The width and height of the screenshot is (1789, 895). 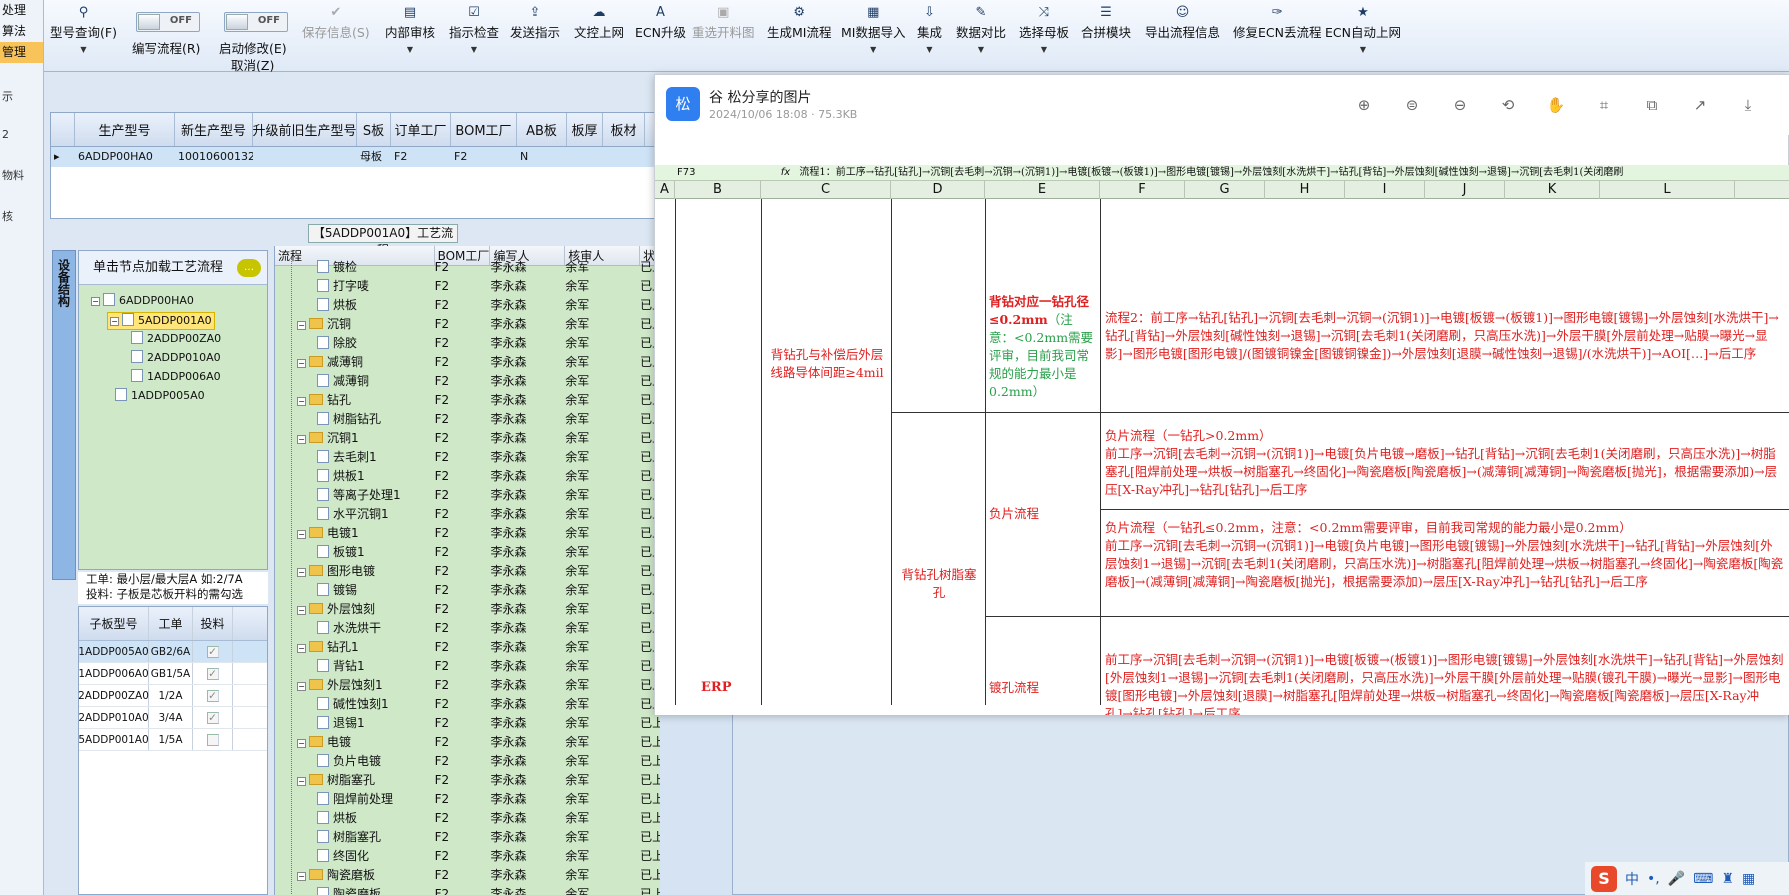 I want to click on flow-row: 减薄铜F2李永森余军已上, so click(x=467, y=381).